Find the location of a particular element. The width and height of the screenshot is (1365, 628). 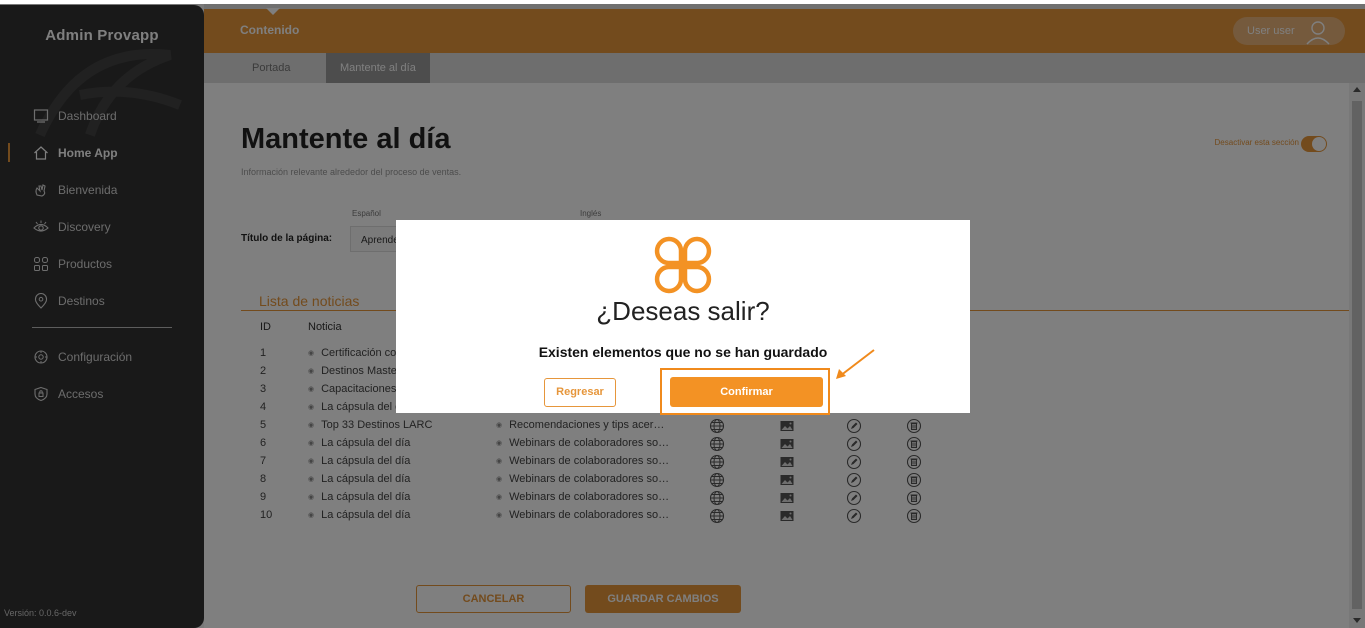

annotation-arrow-icon is located at coordinates (855, 364).